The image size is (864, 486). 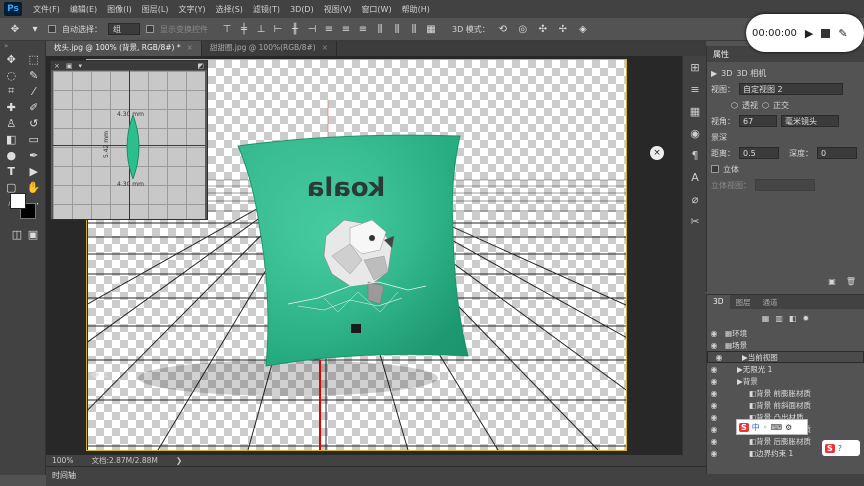 I want to click on move-icon: ✥, so click(x=11, y=59).